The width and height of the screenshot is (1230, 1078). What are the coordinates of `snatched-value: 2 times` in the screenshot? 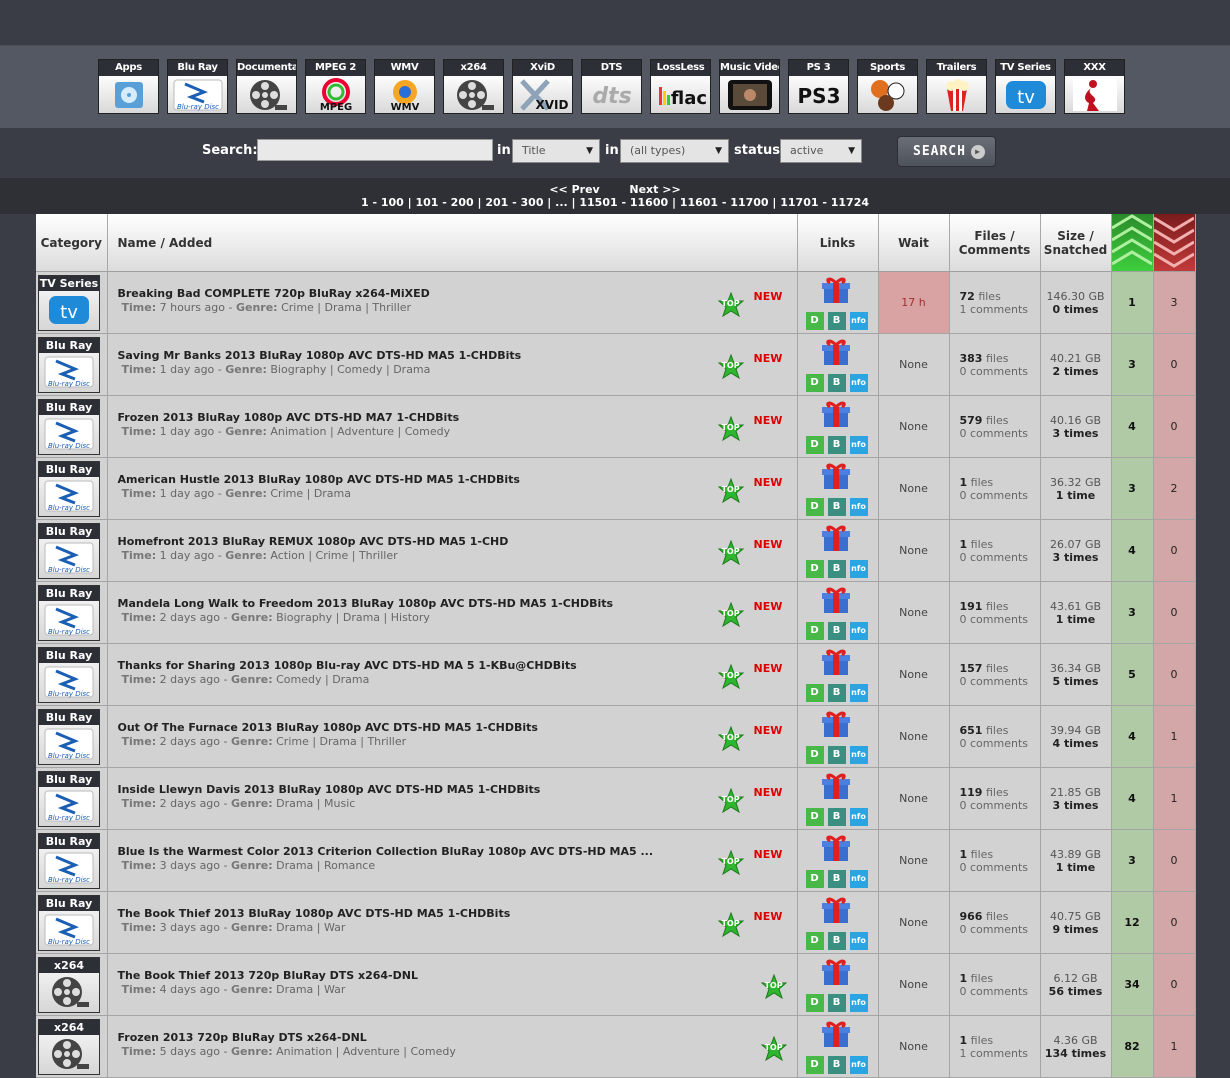 It's located at (1076, 371).